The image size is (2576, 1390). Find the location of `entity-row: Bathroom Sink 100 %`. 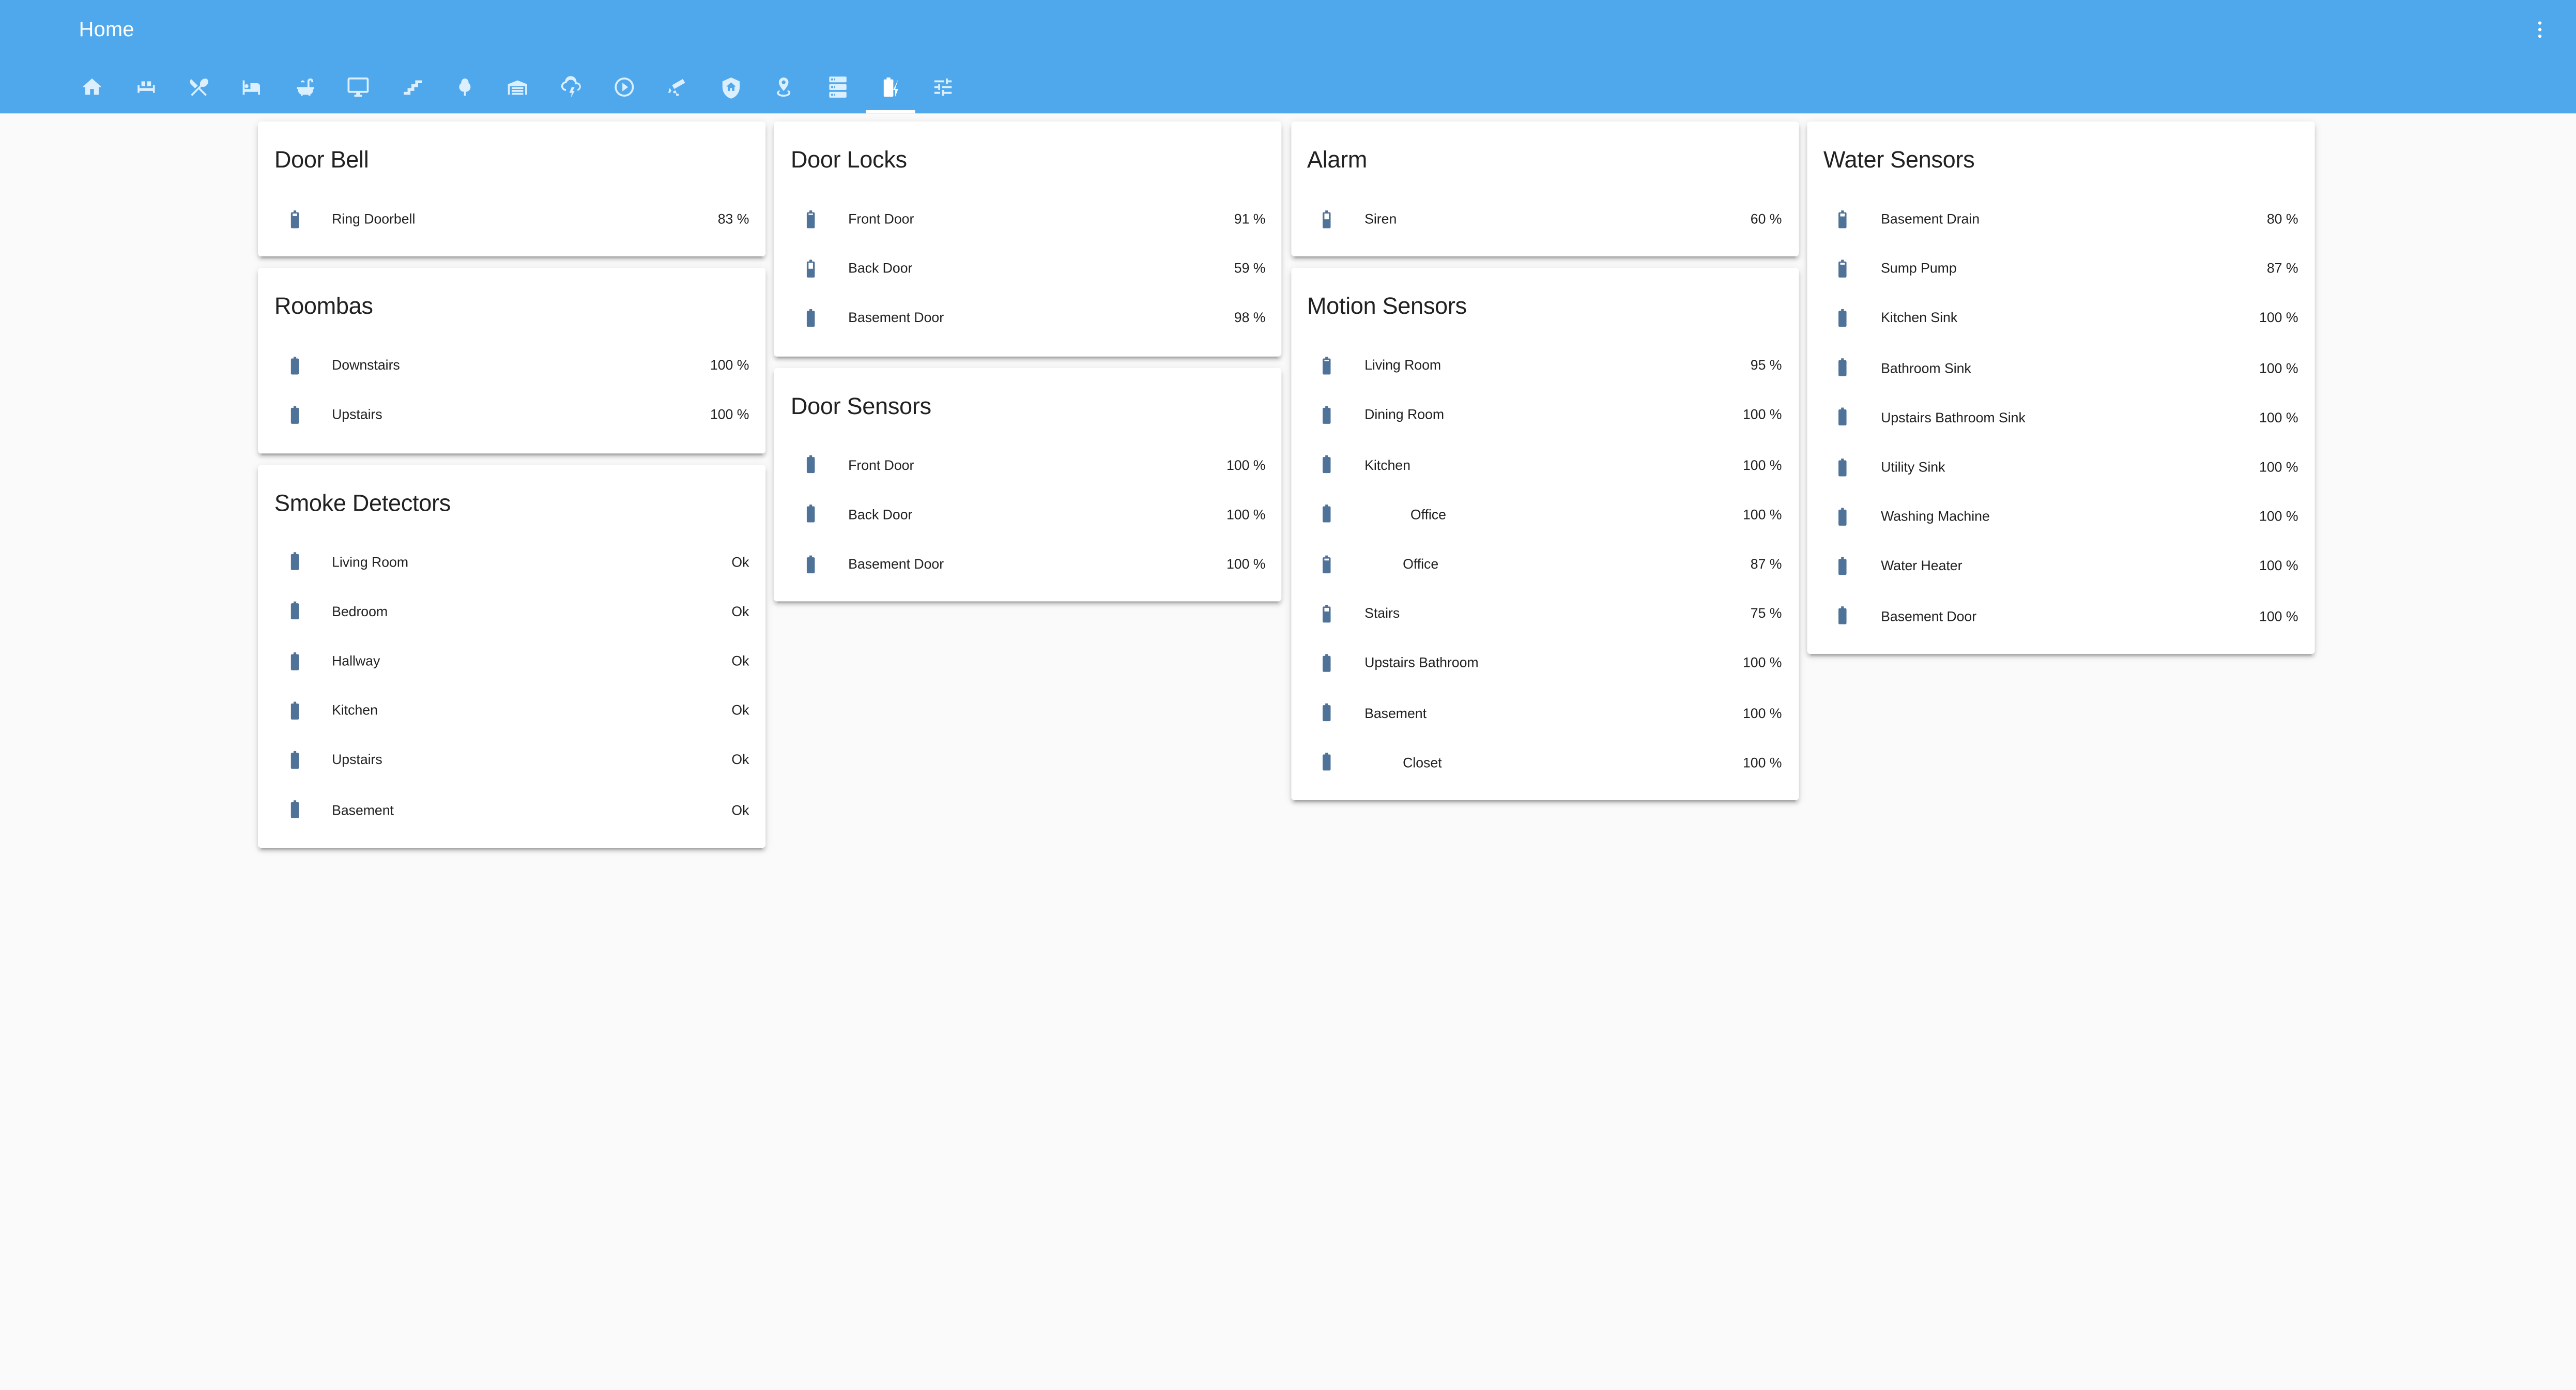

entity-row: Bathroom Sink 100 % is located at coordinates (2060, 367).